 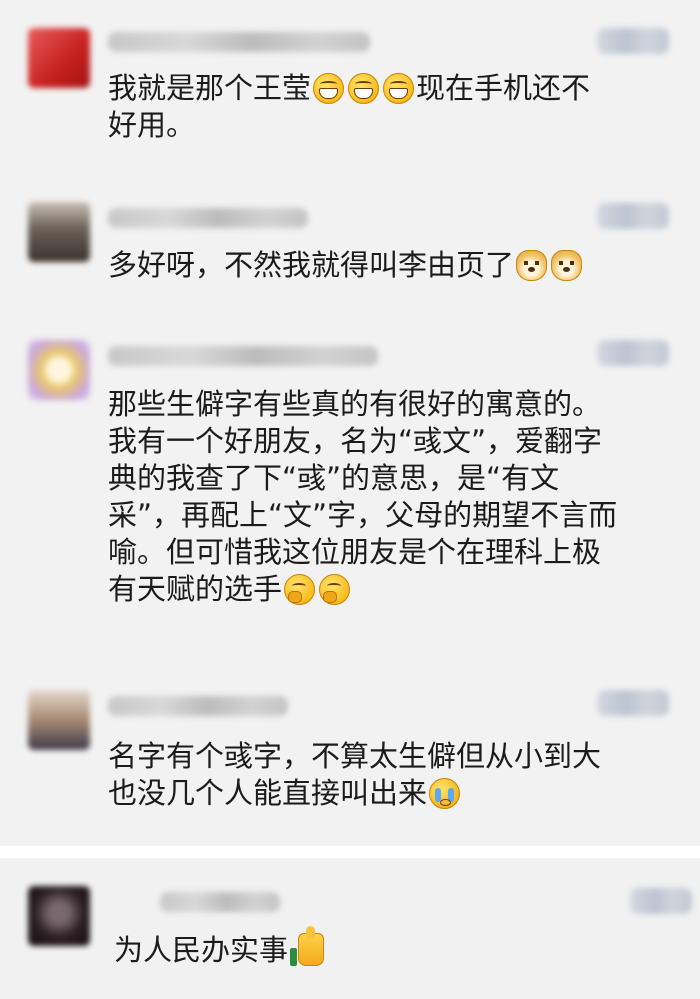 I want to click on comment-line: 喻。但可惜我这位朋友是个在理科上极, so click(x=355, y=552).